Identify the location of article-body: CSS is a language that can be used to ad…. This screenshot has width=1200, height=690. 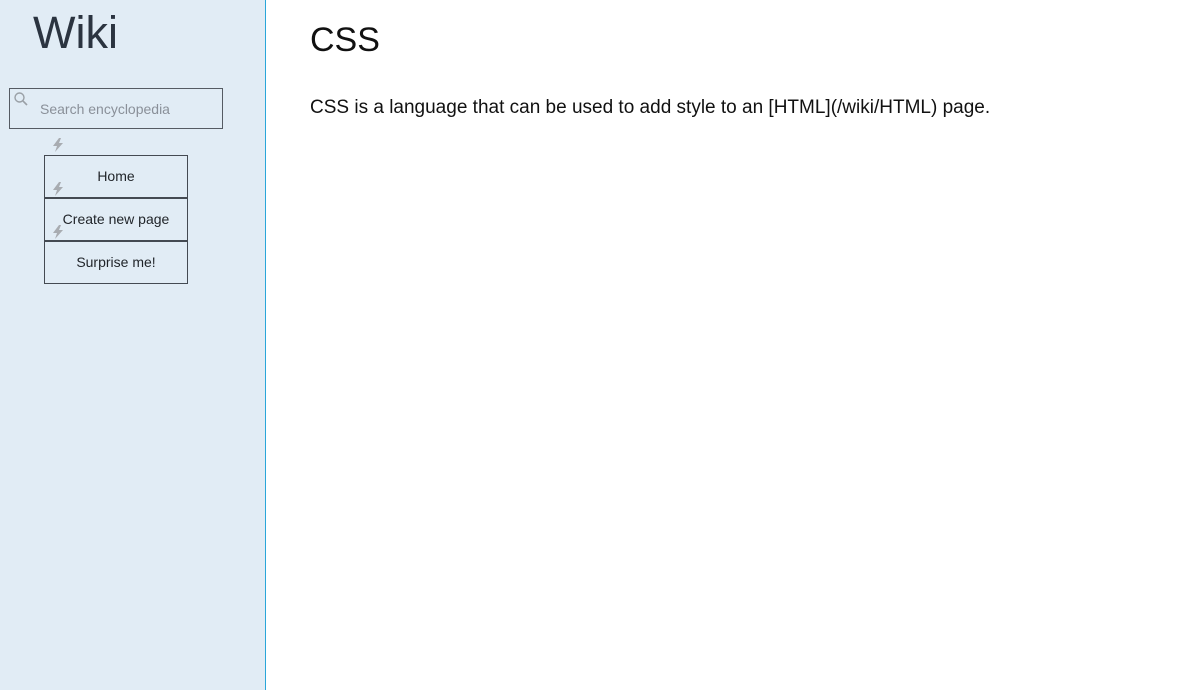
(650, 107).